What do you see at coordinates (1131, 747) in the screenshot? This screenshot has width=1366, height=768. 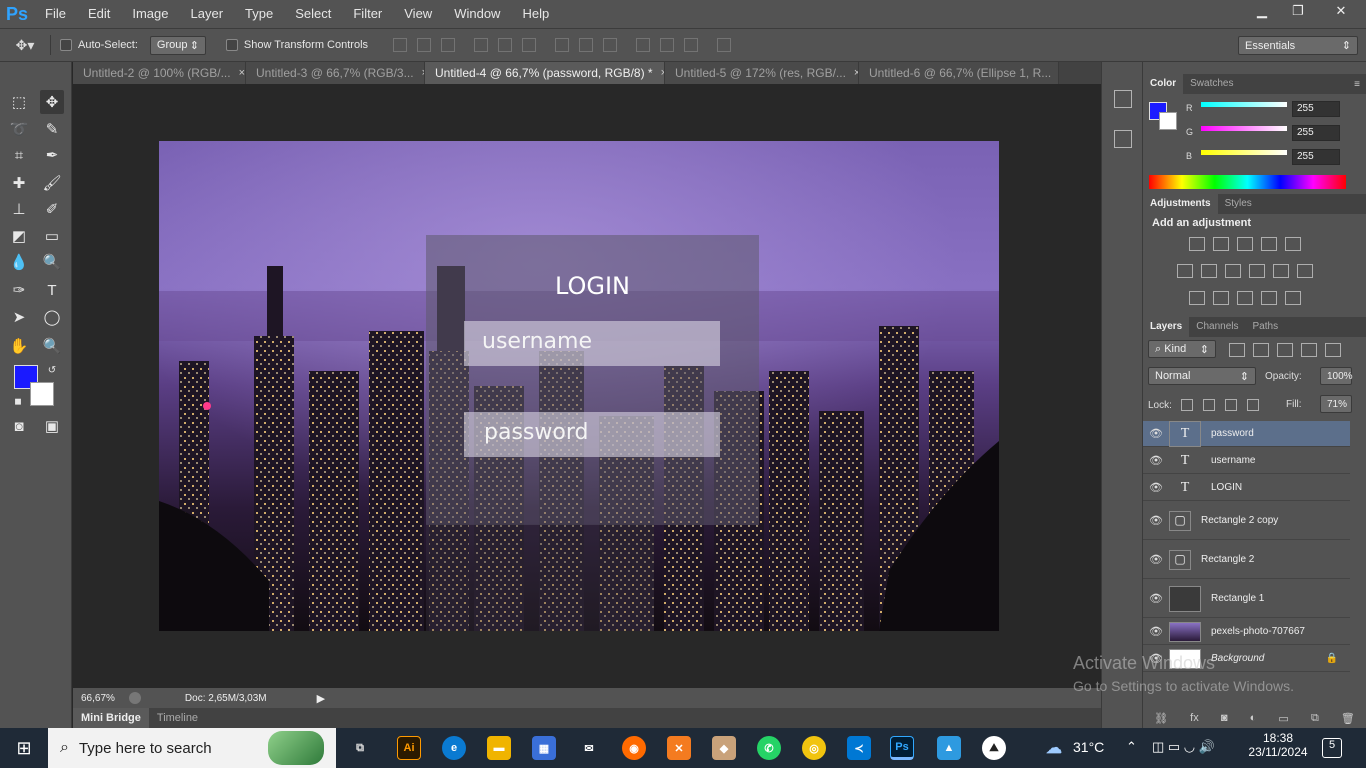 I see `tray-chevron-icon: ⌃` at bounding box center [1131, 747].